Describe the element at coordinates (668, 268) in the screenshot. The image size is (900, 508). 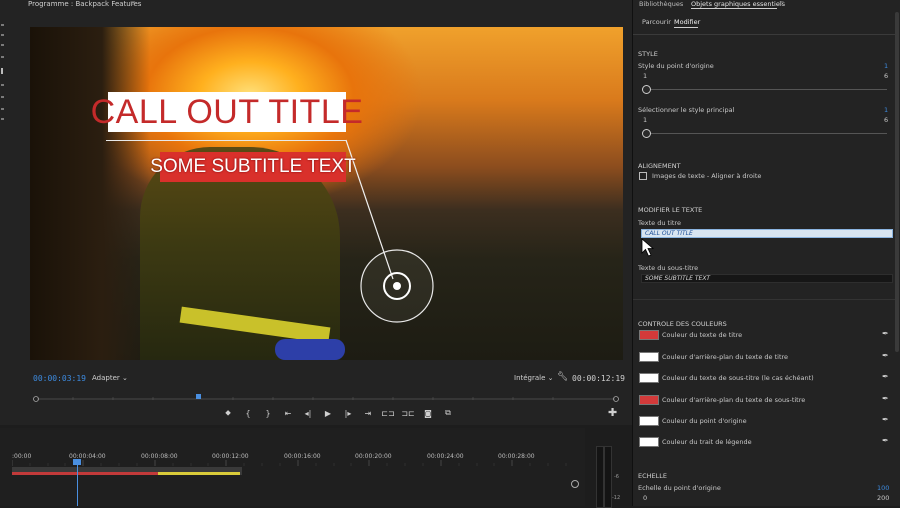
I see `subtitle-text-label: Texte du sous-titre` at that location.